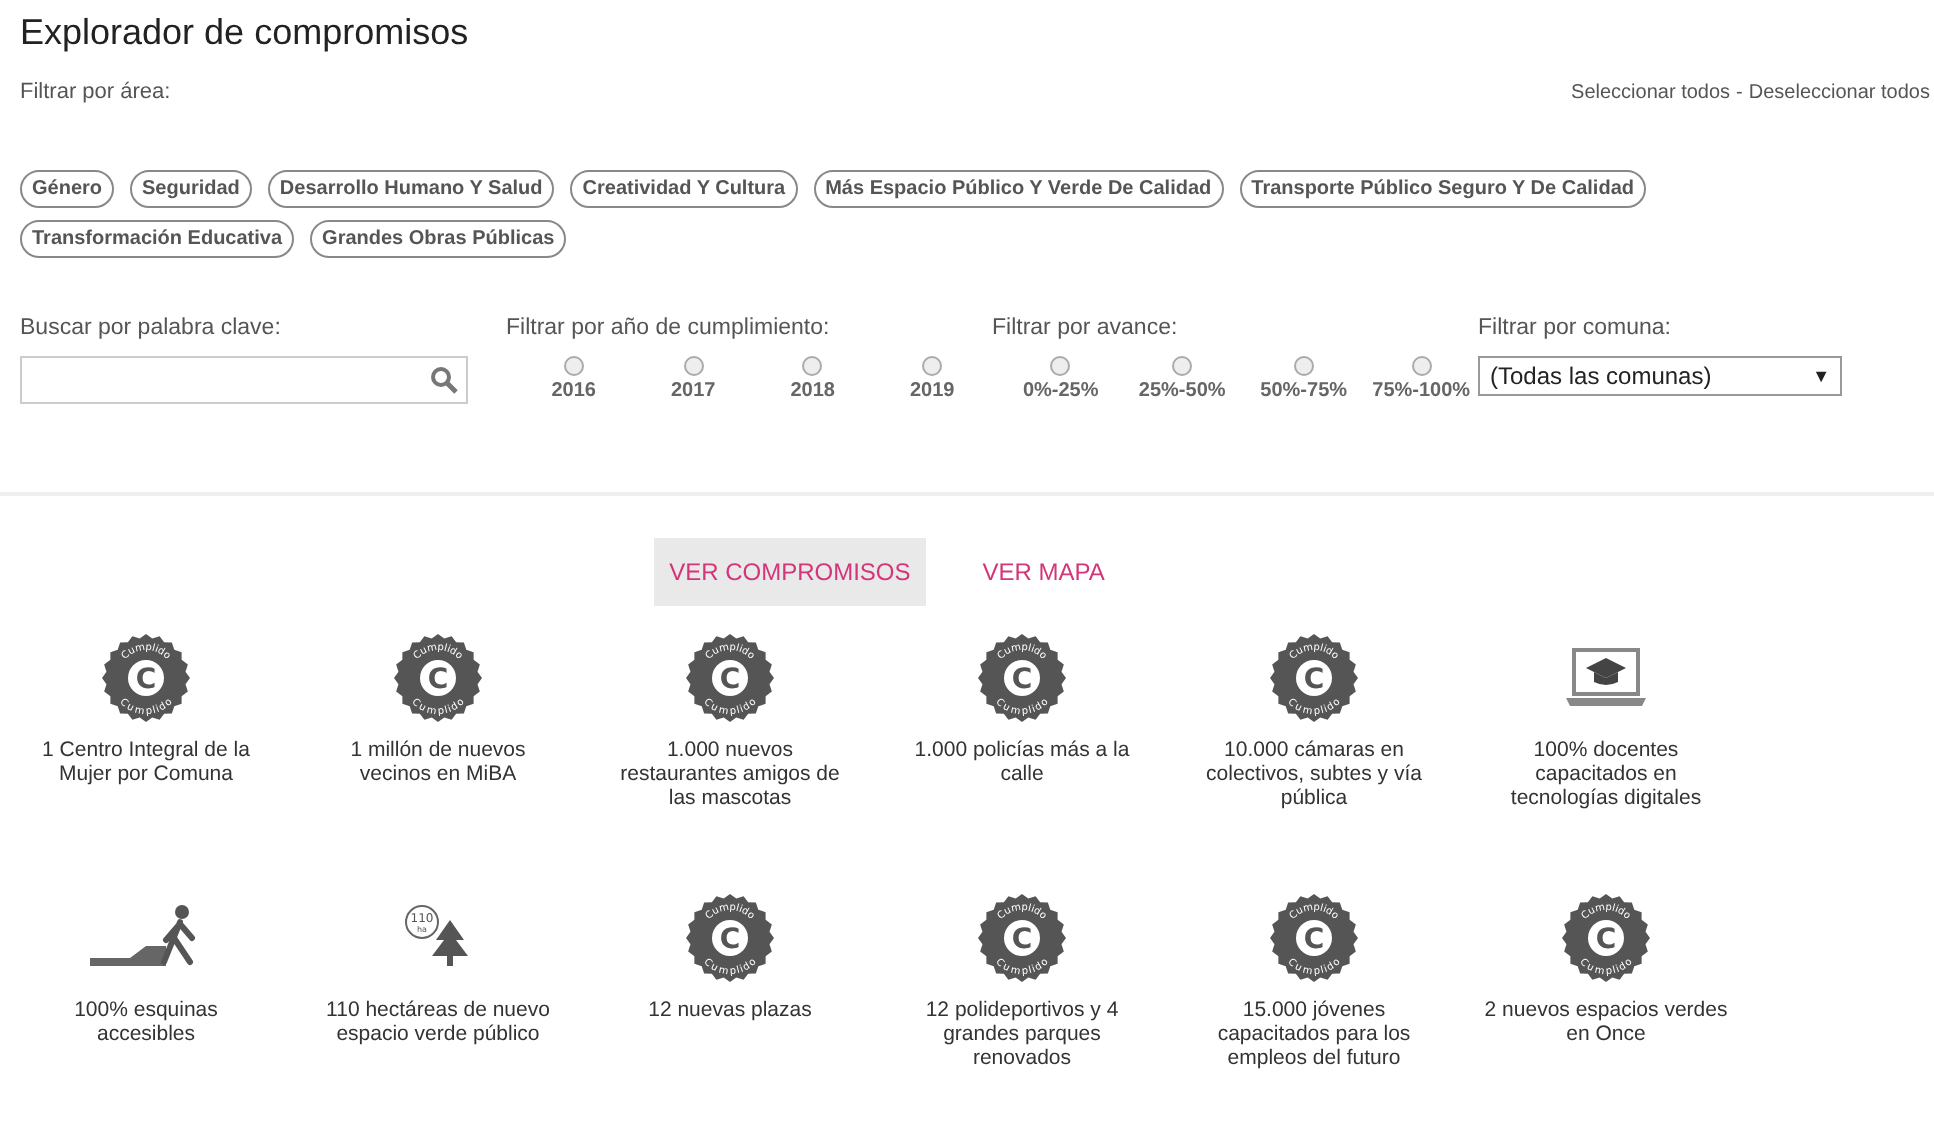 Image resolution: width=1934 pixels, height=1148 pixels. I want to click on commitment-text: 12 polideportivos y 4 grandes parques renovados, so click(1022, 1034).